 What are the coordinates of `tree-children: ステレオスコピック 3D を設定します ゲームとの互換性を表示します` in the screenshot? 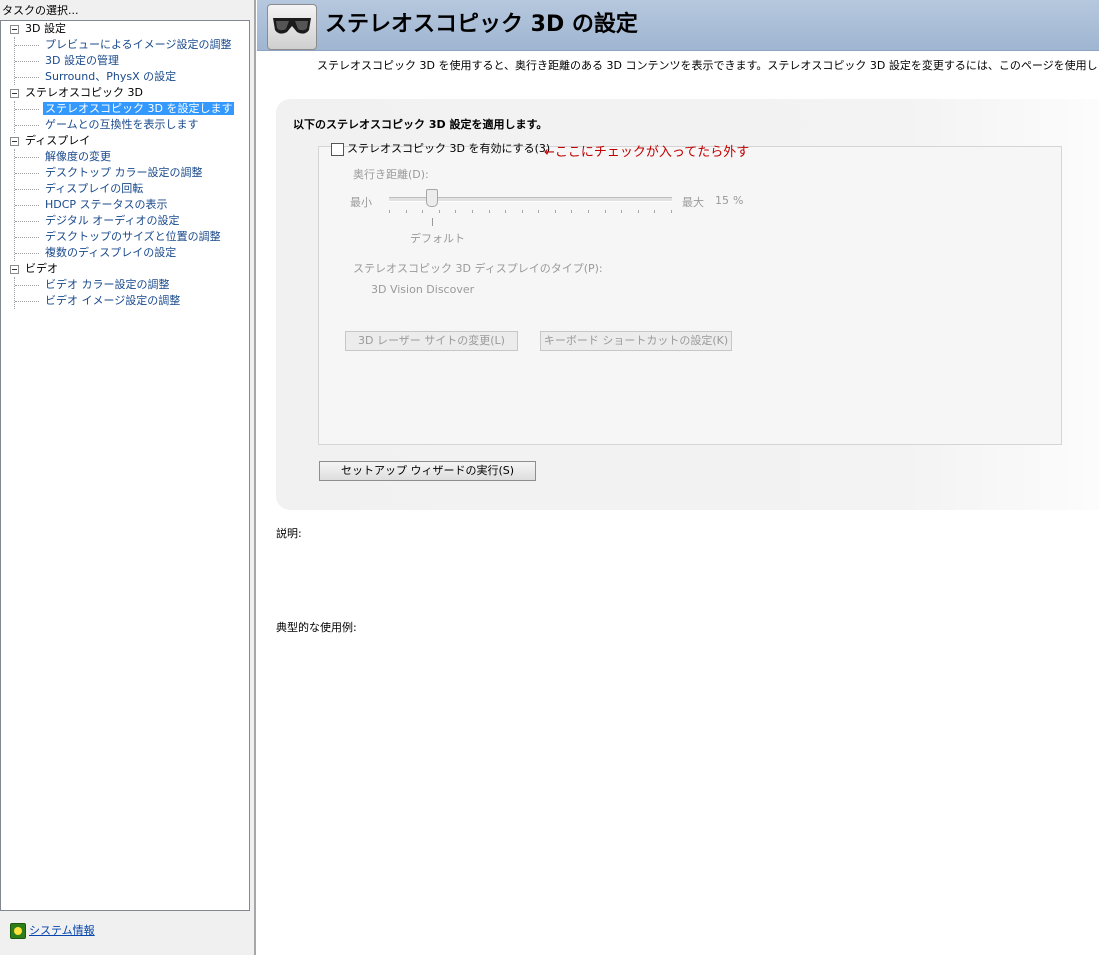 It's located at (131, 117).